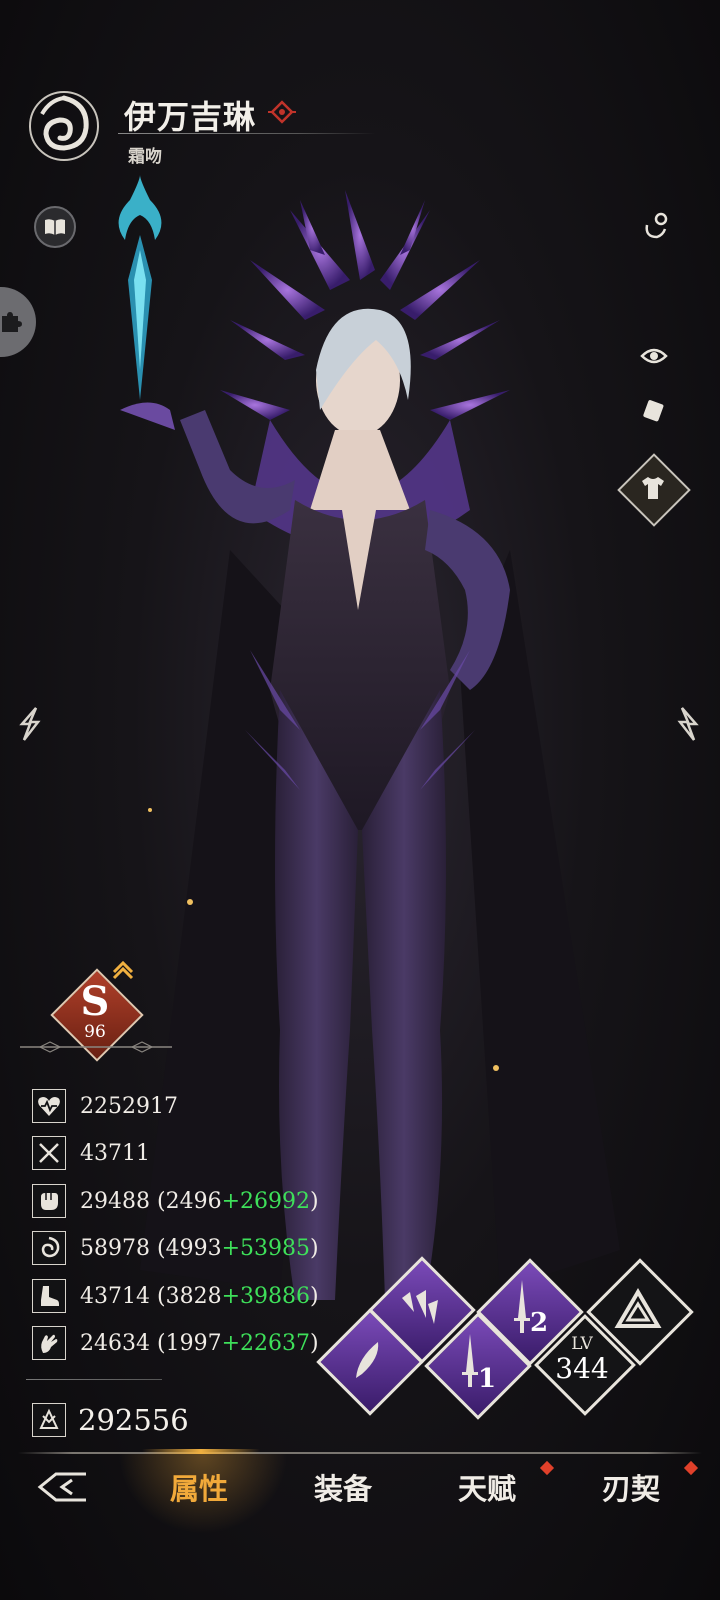  I want to click on stat-row-spirit: 24634 (1997+22637), so click(175, 1343).